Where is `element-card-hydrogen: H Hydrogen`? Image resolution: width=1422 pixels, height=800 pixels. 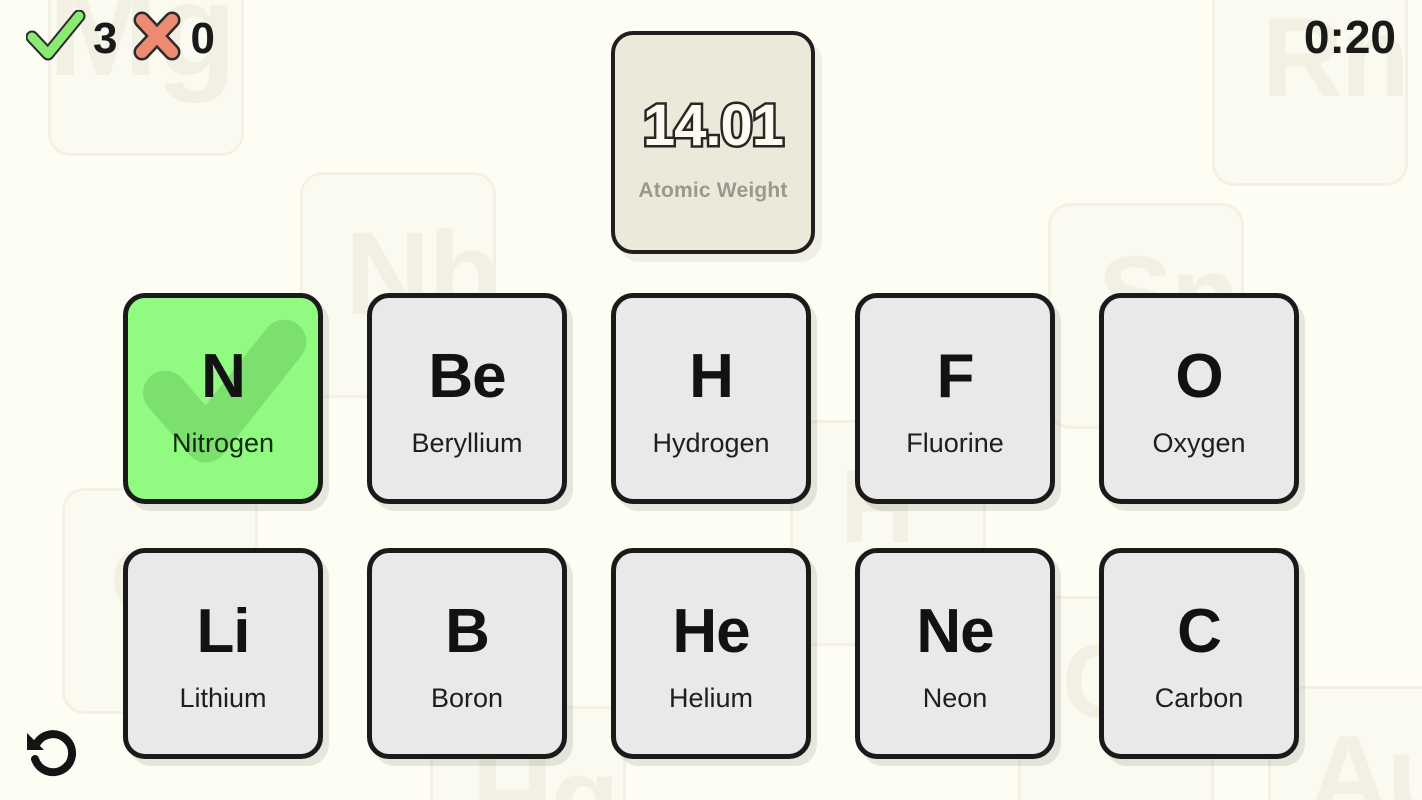
element-card-hydrogen: H Hydrogen is located at coordinates (711, 398).